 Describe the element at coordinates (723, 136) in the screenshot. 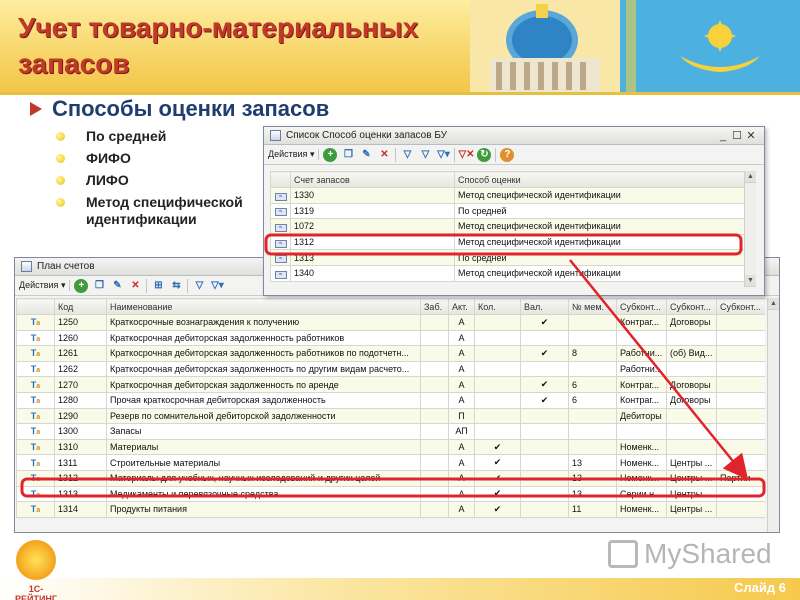

I see `minimize-icon: _` at that location.